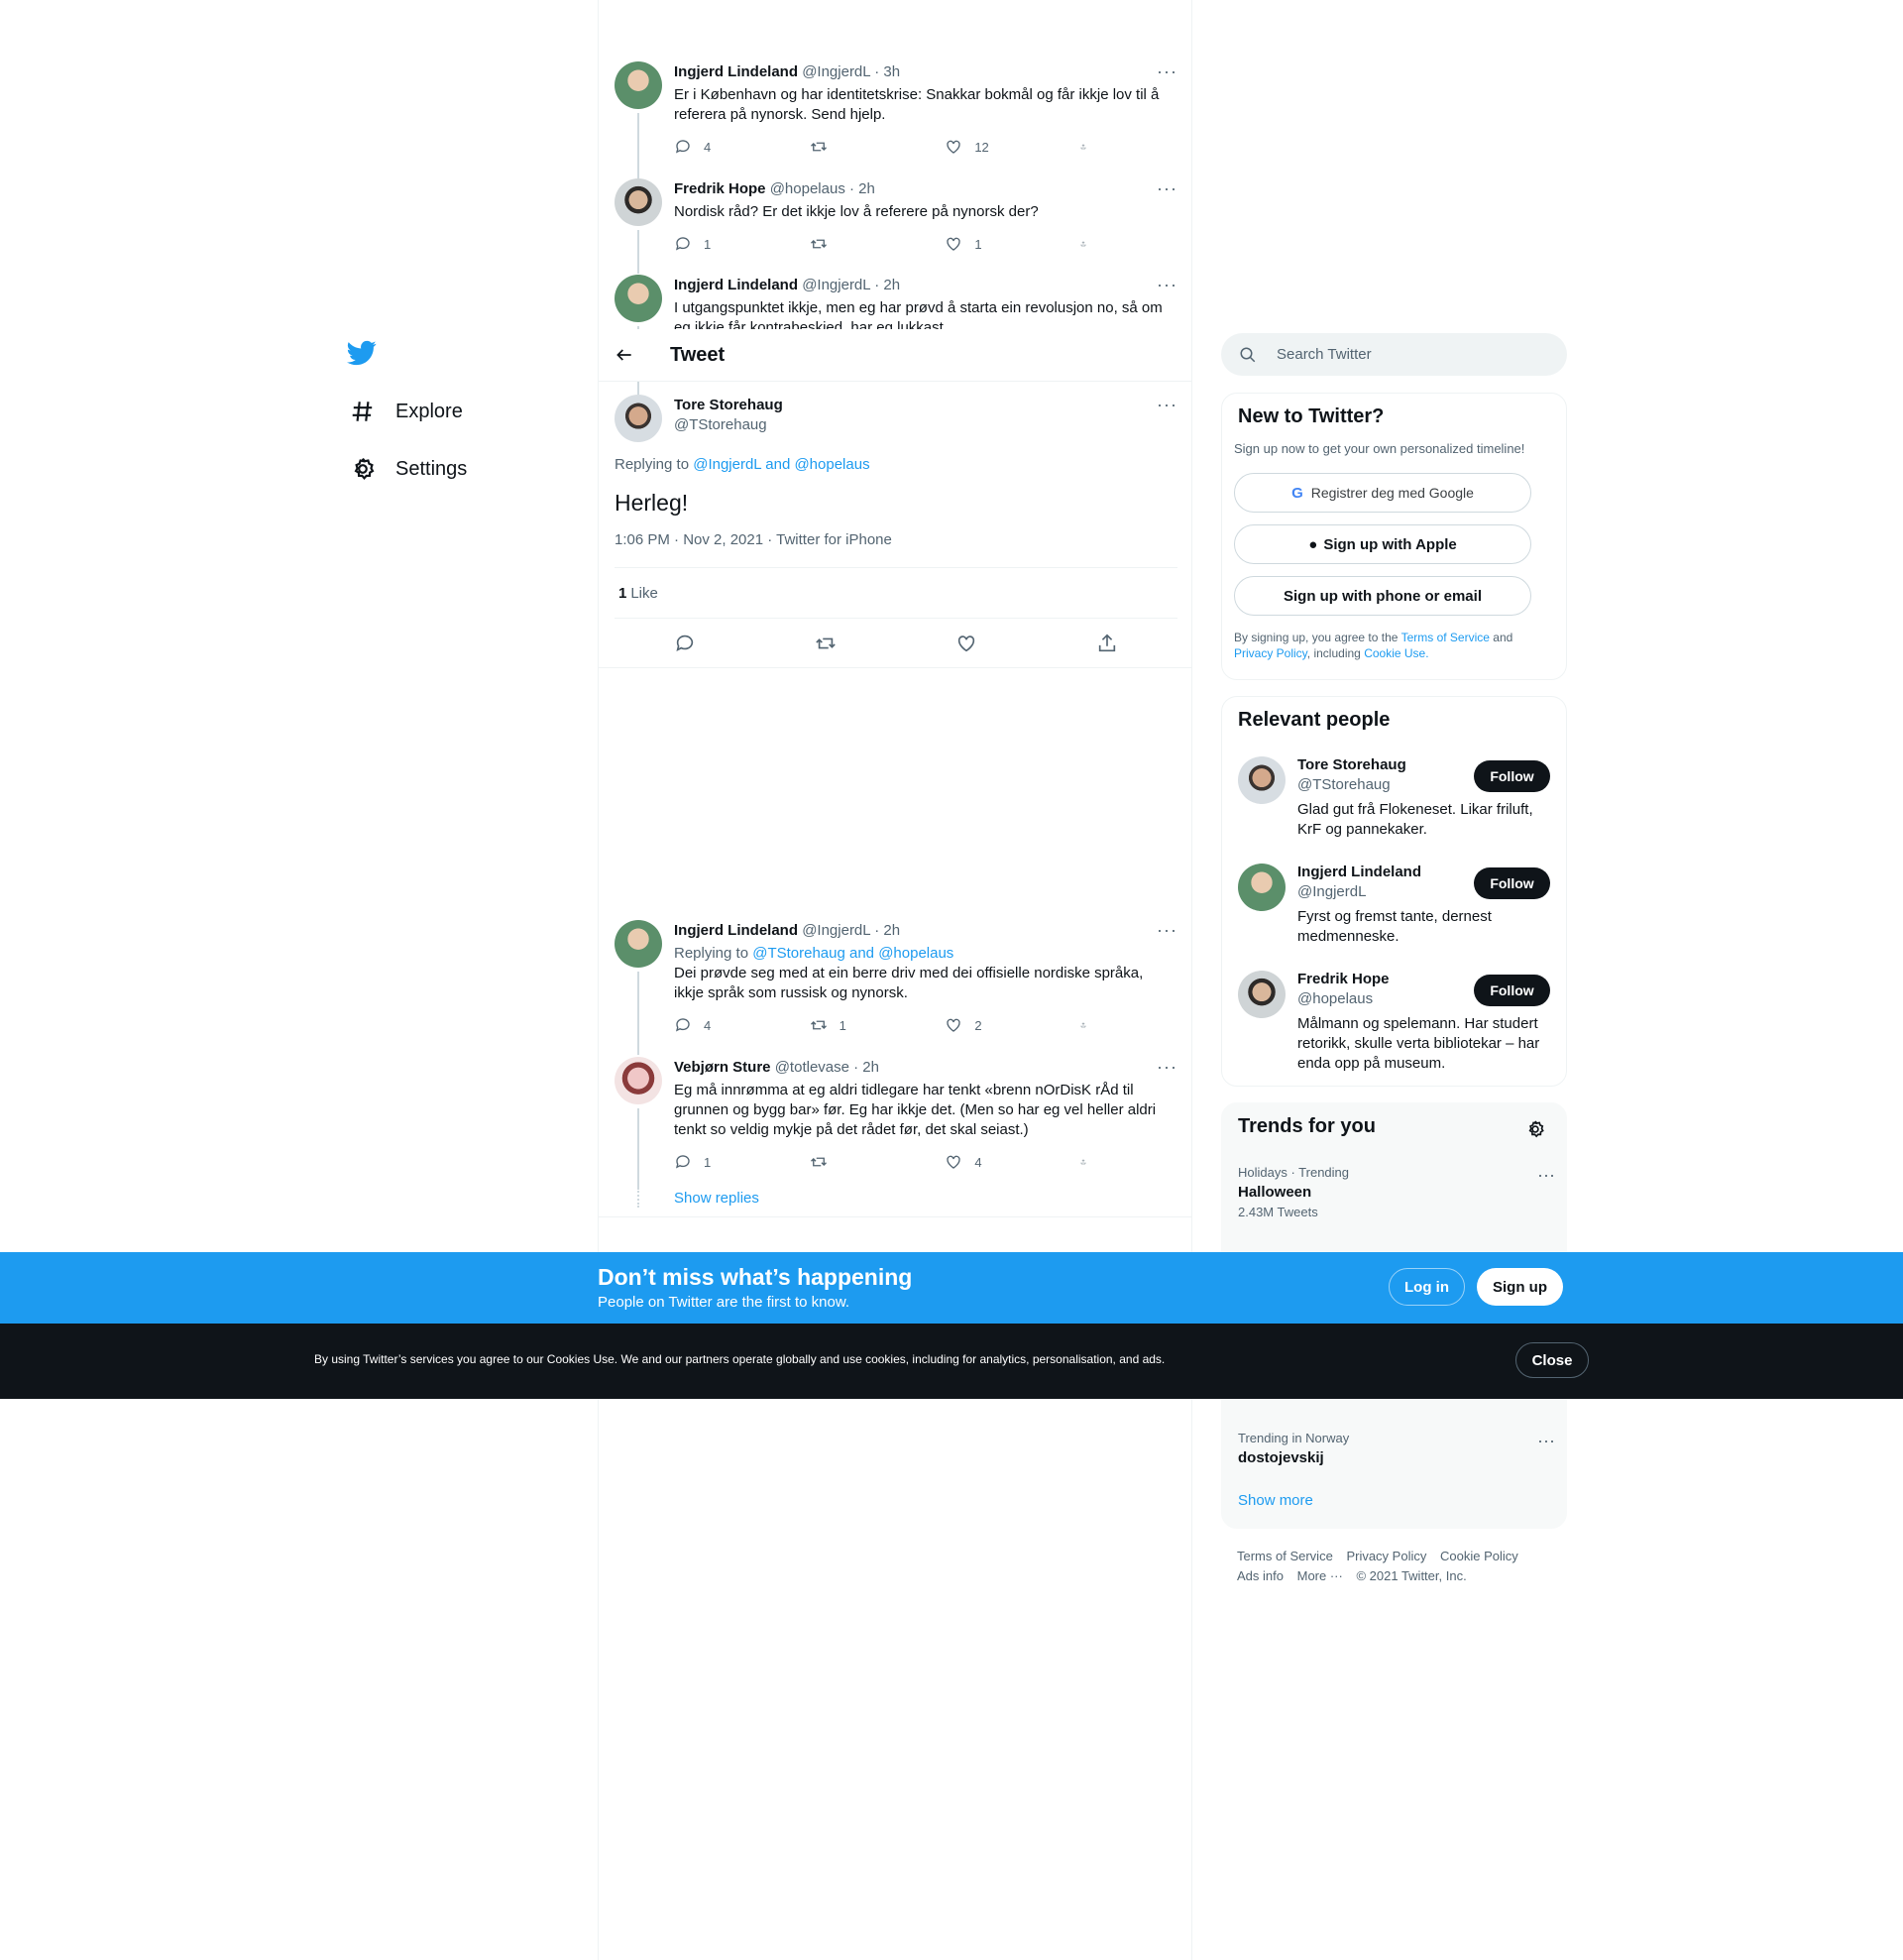  What do you see at coordinates (989, 244) in the screenshot?
I see `like-button: 1` at bounding box center [989, 244].